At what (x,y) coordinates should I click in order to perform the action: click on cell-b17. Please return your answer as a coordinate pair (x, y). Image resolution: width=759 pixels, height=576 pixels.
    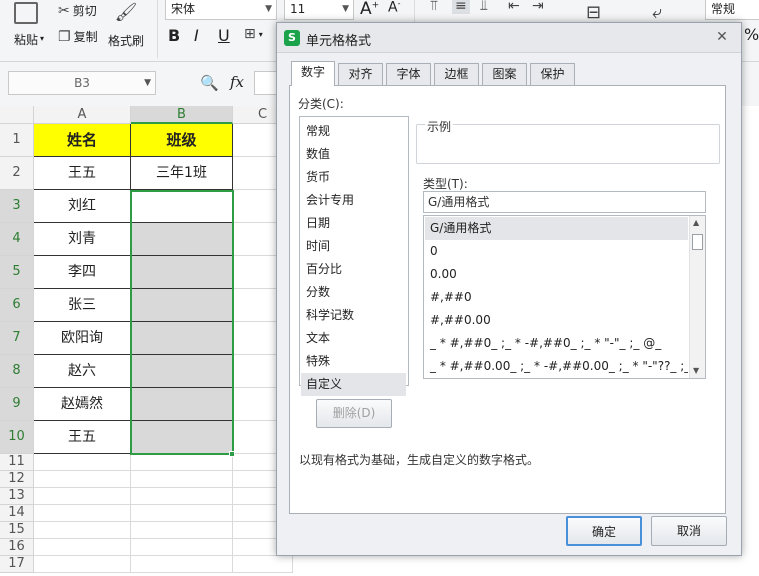
    Looking at the image, I should click on (182, 564).